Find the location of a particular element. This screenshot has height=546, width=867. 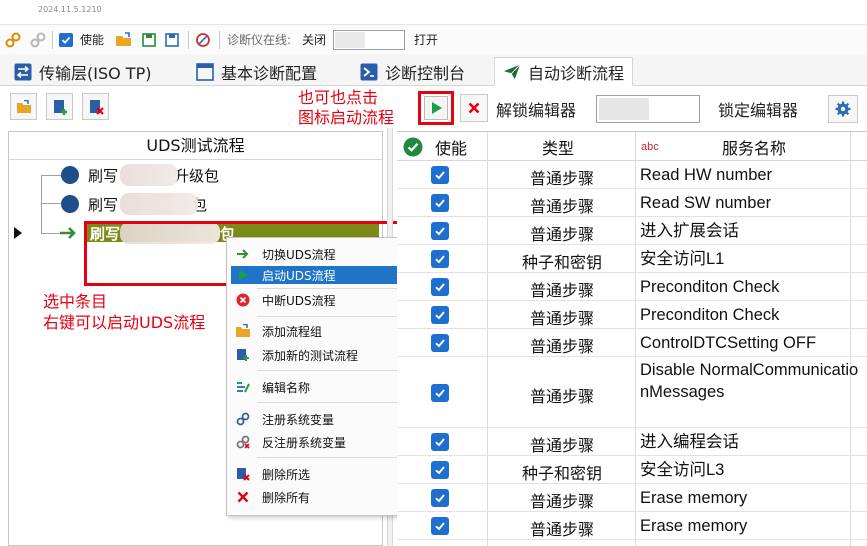

tab-transport-layer: 传输层(ISO TP) is located at coordinates (82, 71).